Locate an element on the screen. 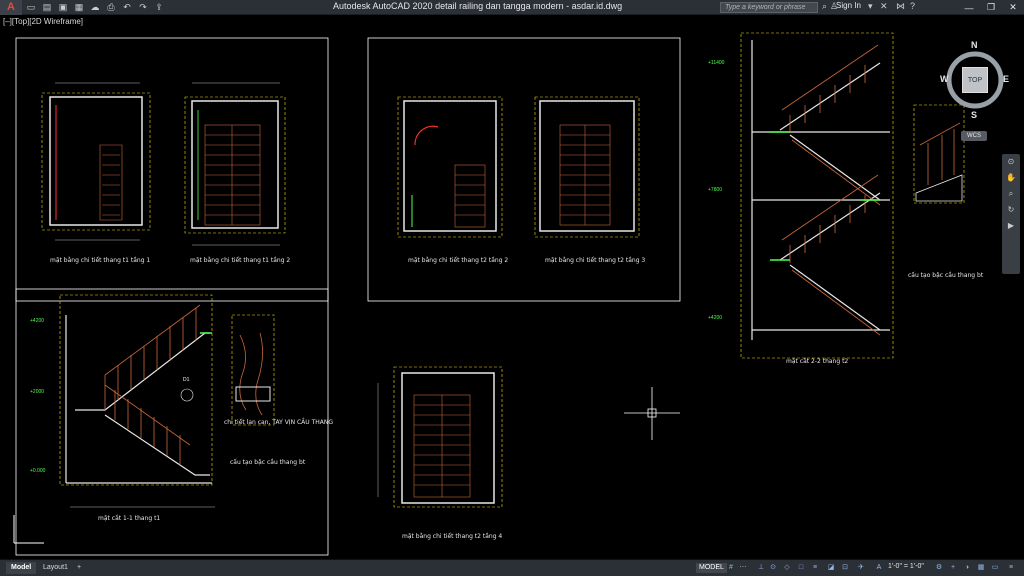 The width and height of the screenshot is (1024, 576). new-icon: ▭ is located at coordinates (31, 7).